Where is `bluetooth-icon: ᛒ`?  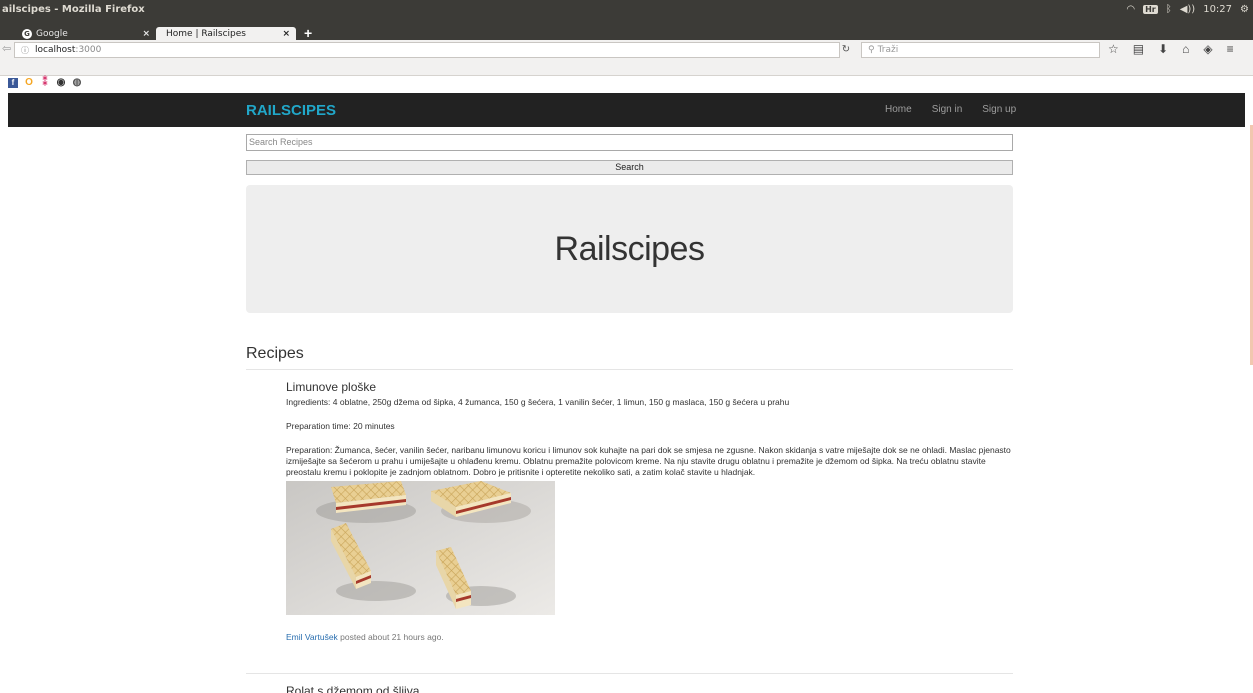 bluetooth-icon: ᛒ is located at coordinates (1169, 9).